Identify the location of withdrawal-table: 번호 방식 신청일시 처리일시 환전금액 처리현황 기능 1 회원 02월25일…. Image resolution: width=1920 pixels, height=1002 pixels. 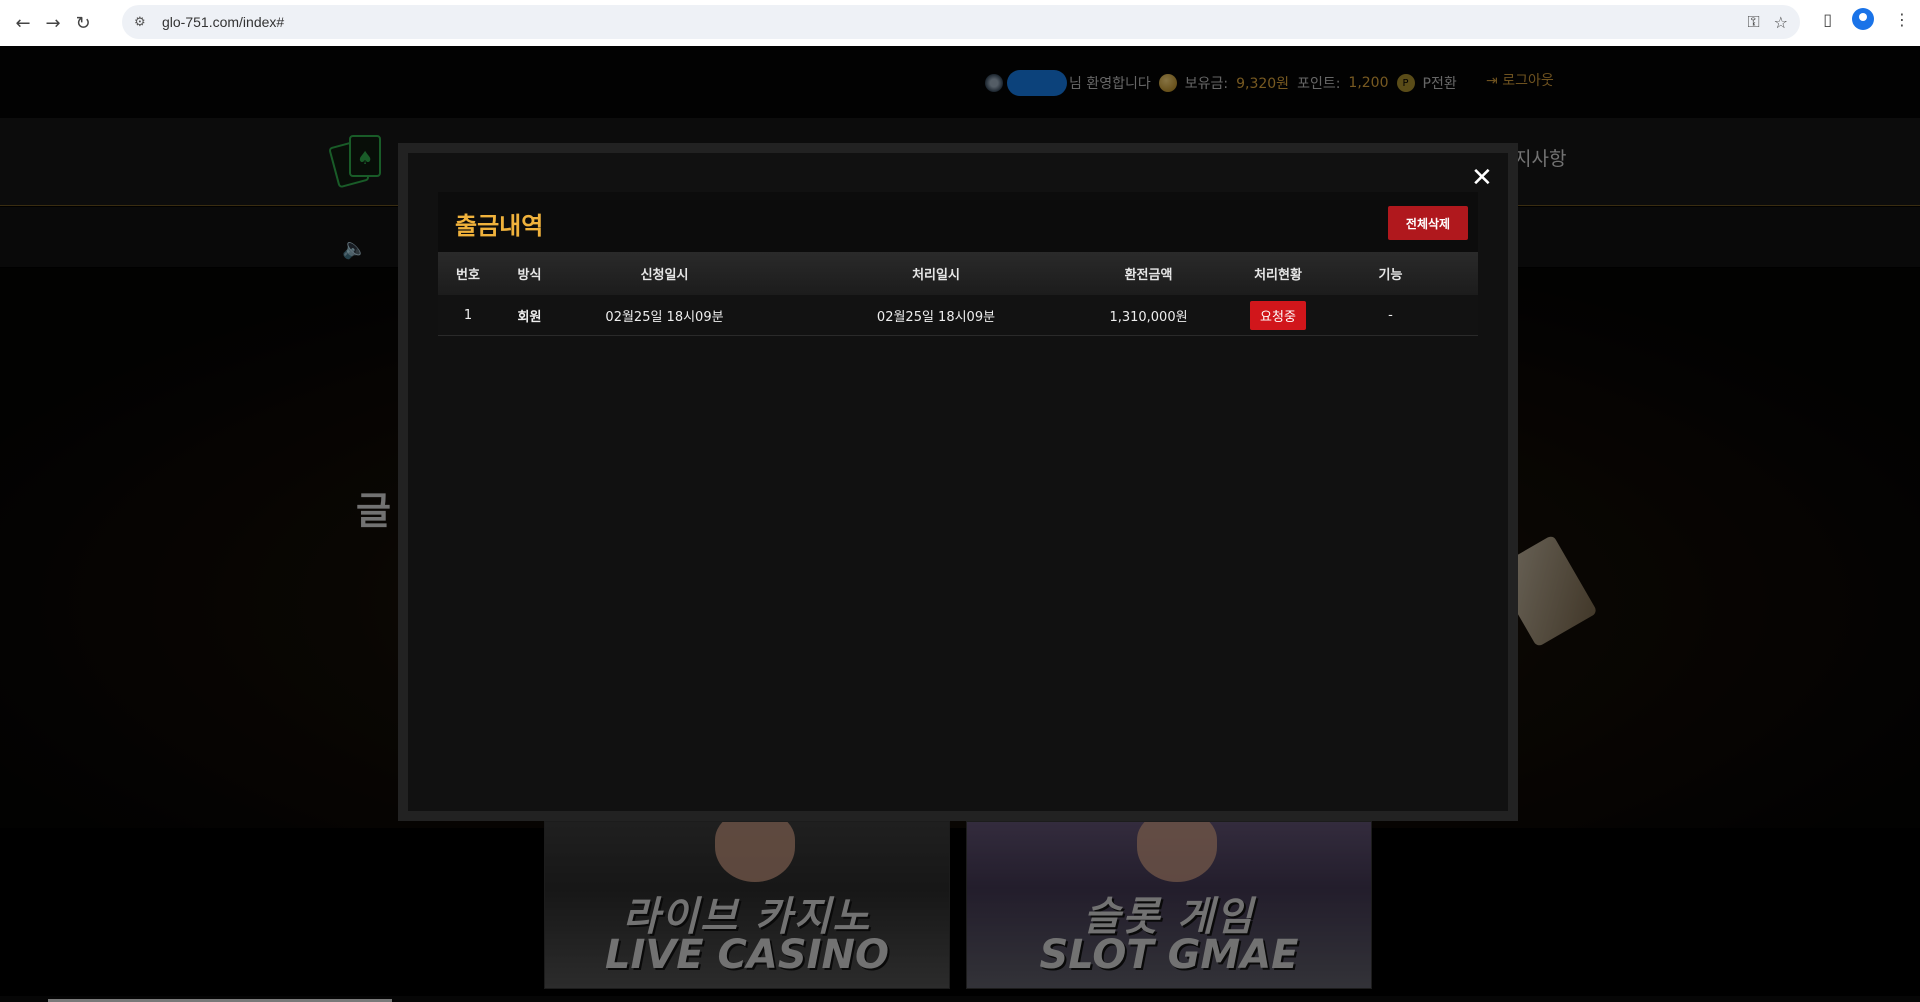
(958, 294).